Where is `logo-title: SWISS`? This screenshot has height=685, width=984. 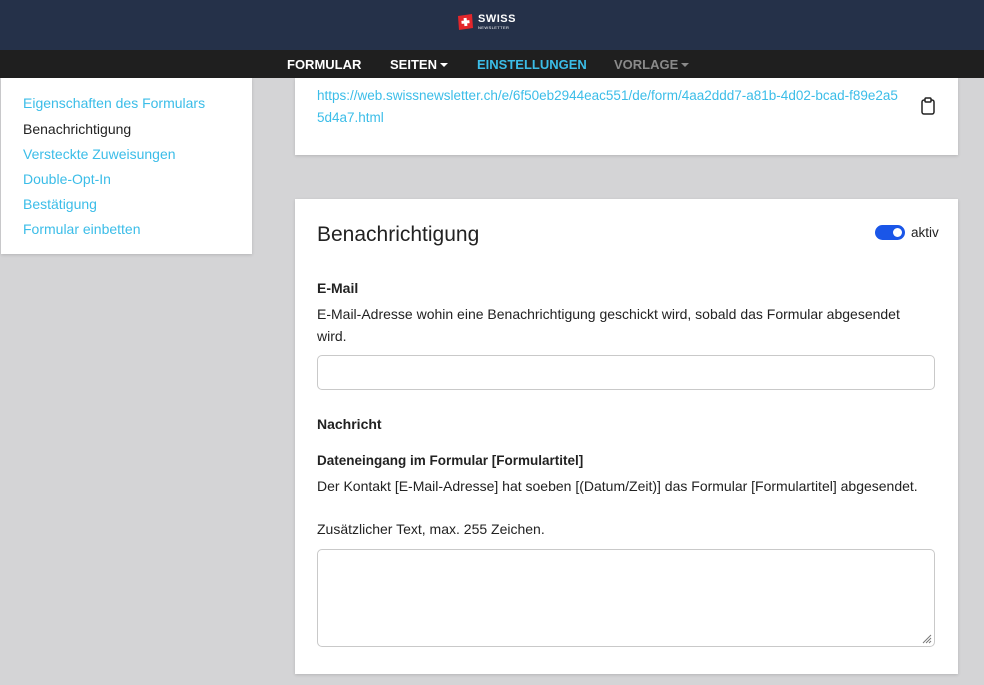 logo-title: SWISS is located at coordinates (497, 19).